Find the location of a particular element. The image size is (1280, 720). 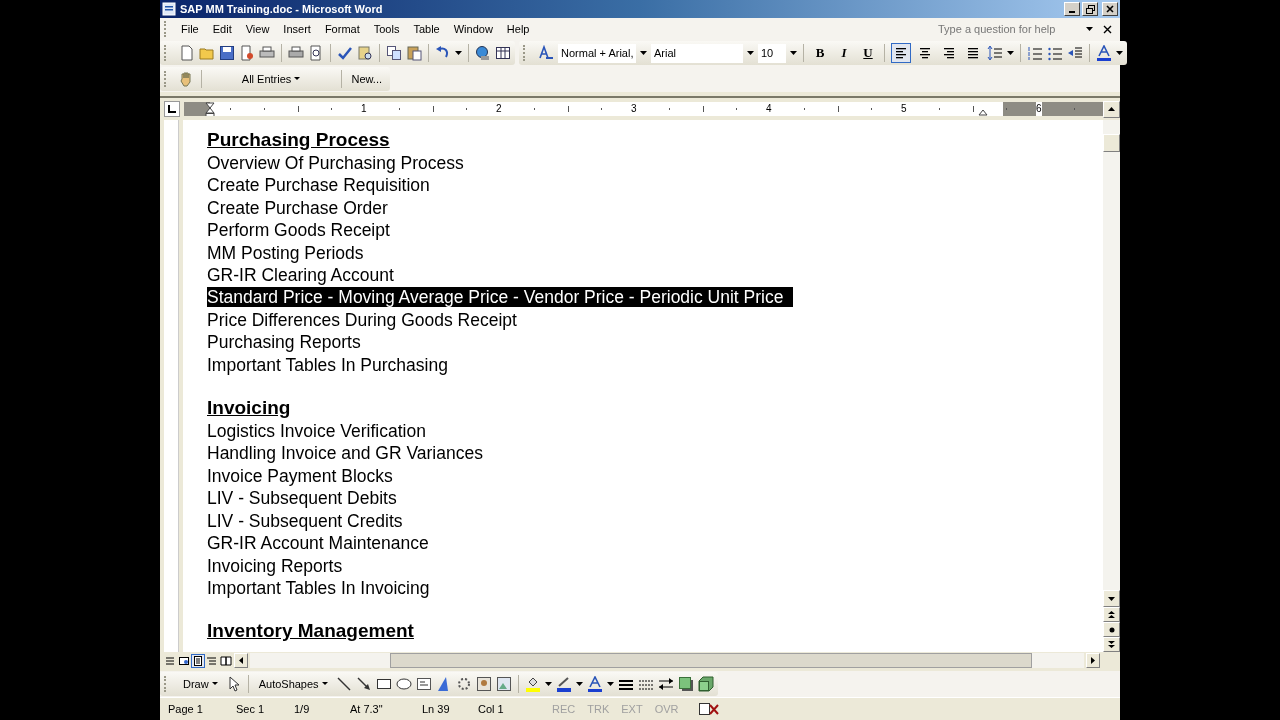

window-title: SAP MM Training.doc - Microsoft Word is located at coordinates (281, 9).